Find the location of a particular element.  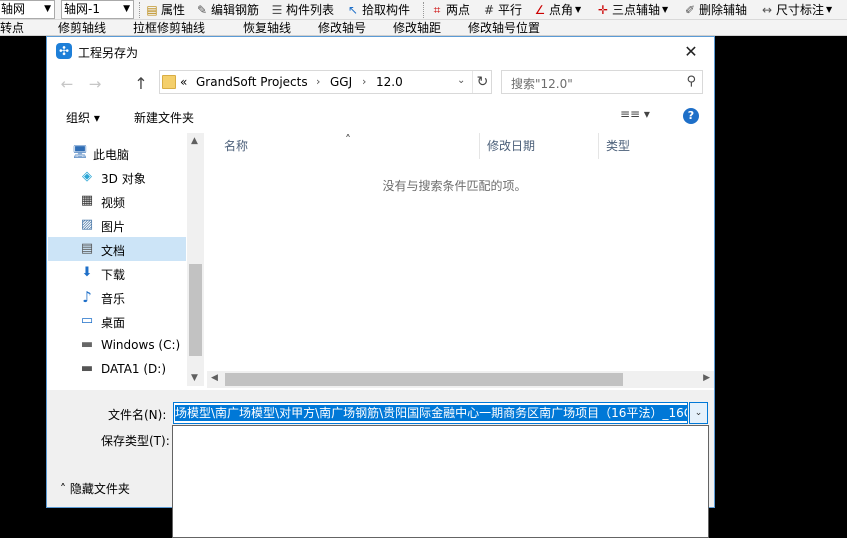

music-icon: ♪ is located at coordinates (87, 297).